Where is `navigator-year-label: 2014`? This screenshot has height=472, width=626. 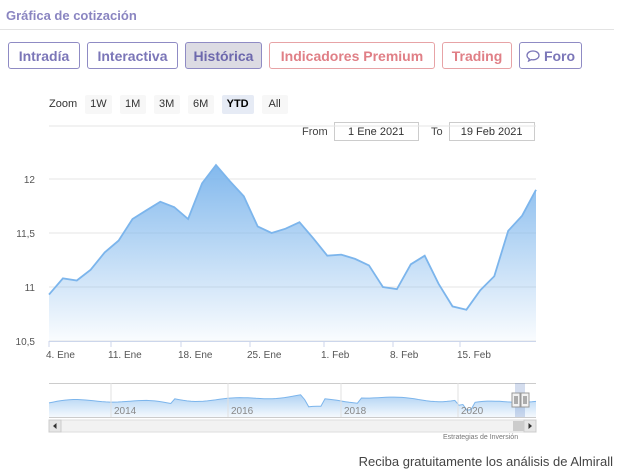 navigator-year-label: 2014 is located at coordinates (125, 411).